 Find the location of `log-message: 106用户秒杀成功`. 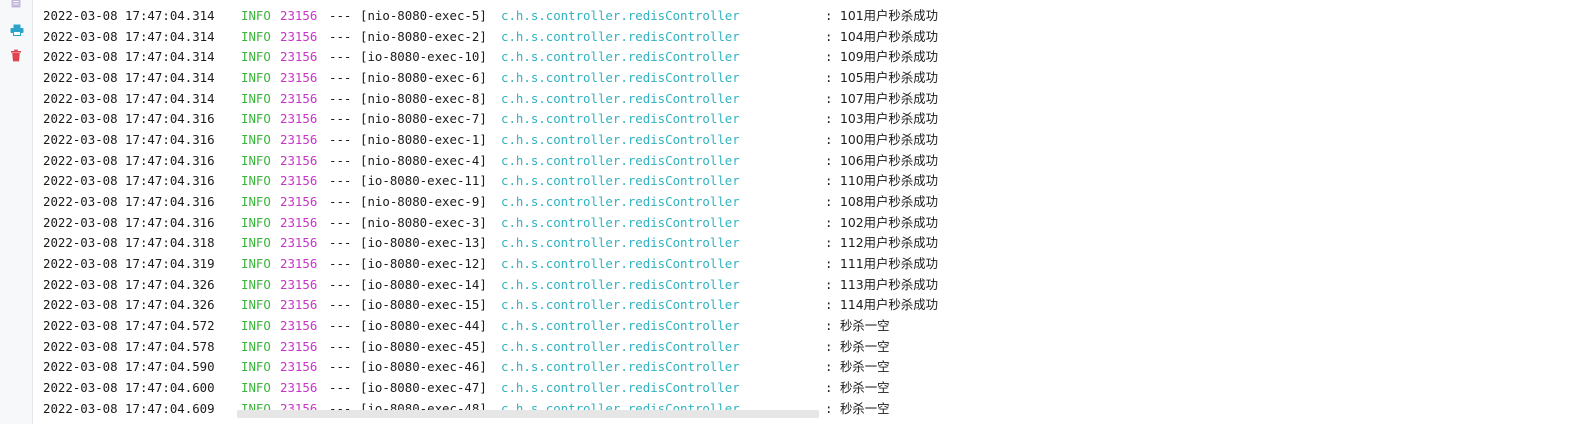

log-message: 106用户秒杀成功 is located at coordinates (889, 160).